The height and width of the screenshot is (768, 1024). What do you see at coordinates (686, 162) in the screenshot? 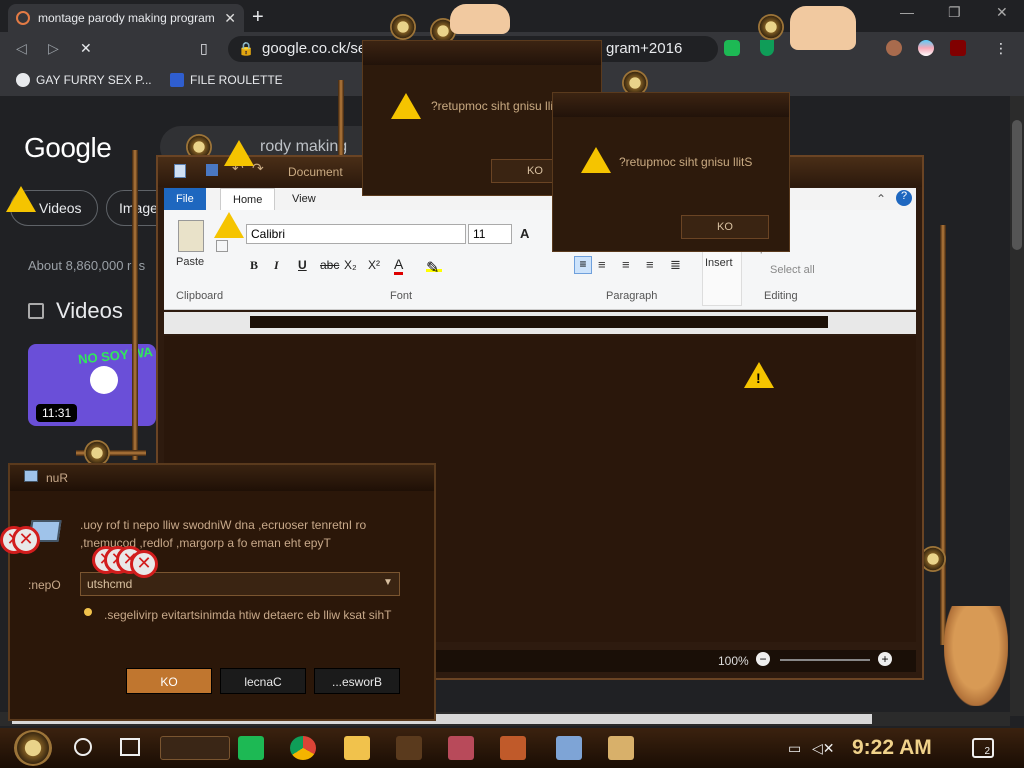
I see `message-text: ?retupmoc siht gnisu llitS` at bounding box center [686, 162].